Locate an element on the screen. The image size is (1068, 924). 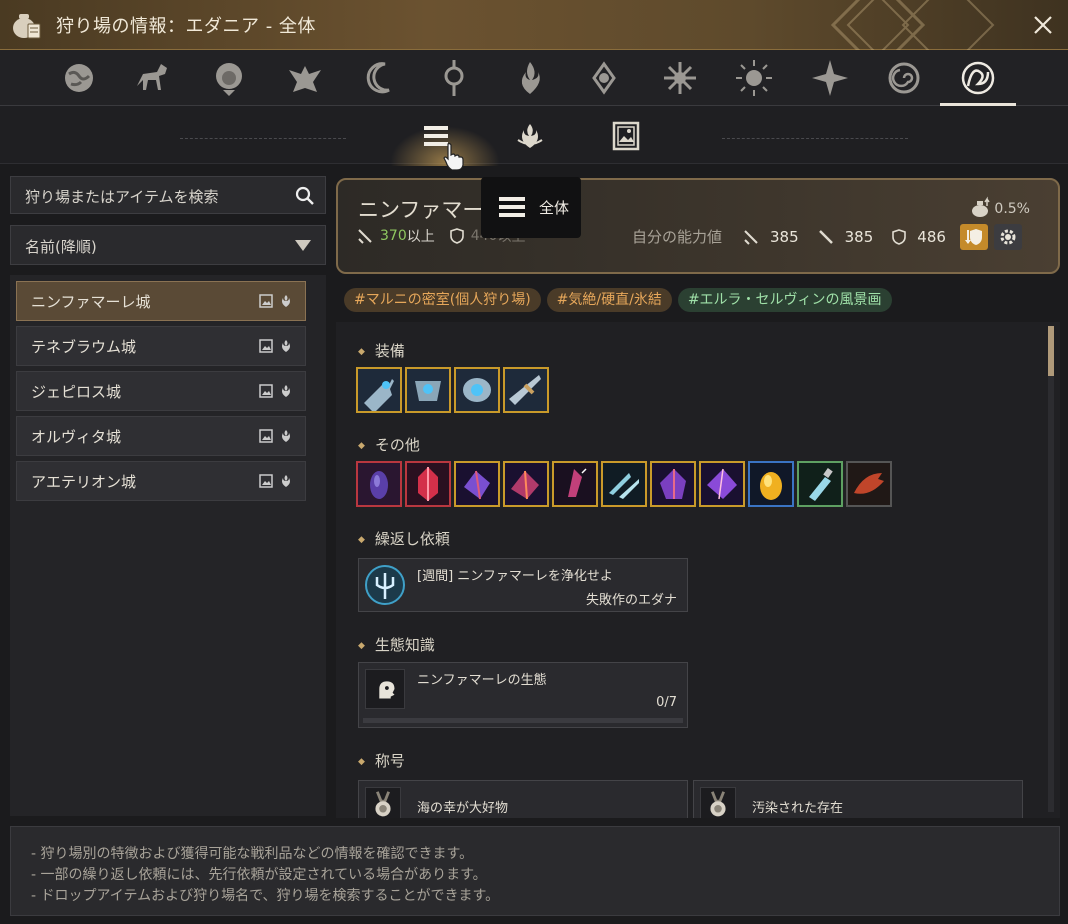
chevron-down-icon is located at coordinates (303, 245).